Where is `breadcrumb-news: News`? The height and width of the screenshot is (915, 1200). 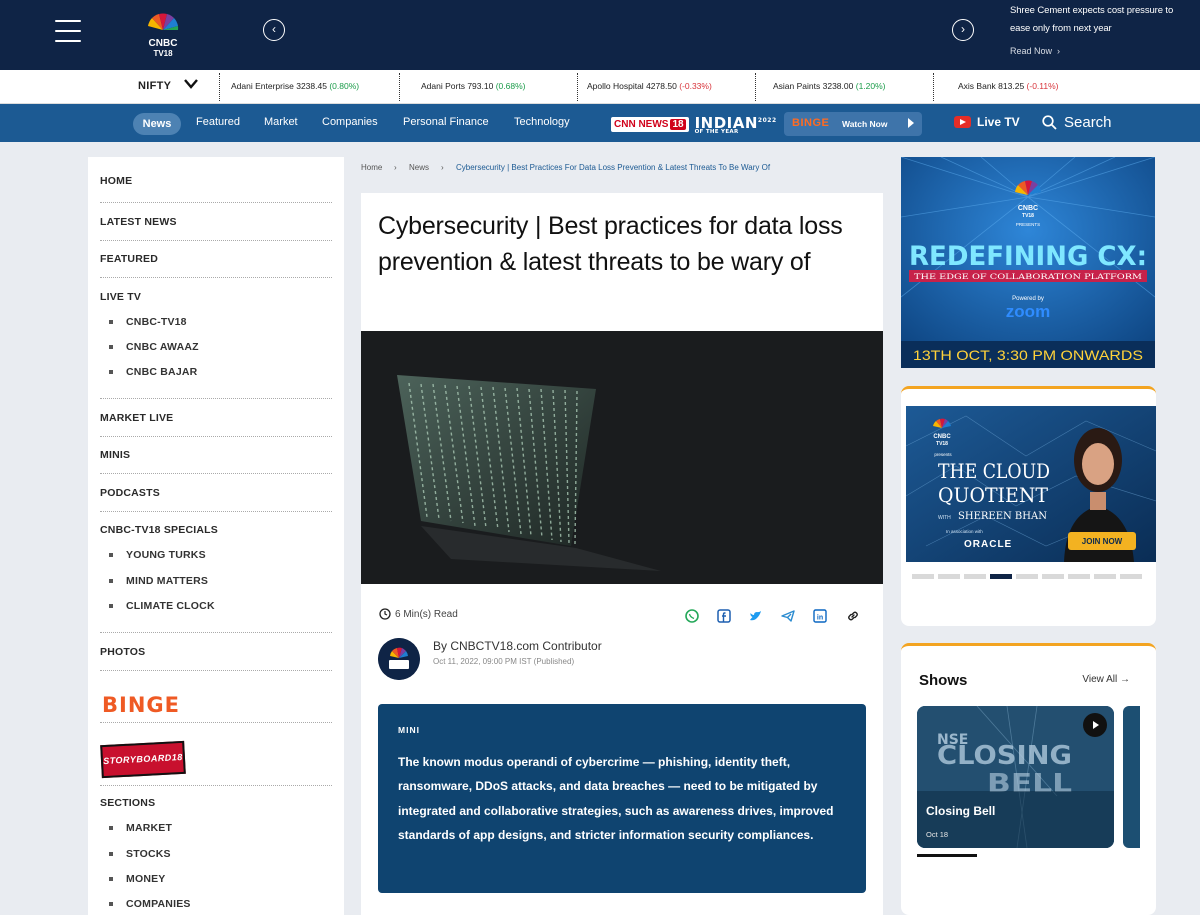
breadcrumb-news: News is located at coordinates (419, 167).